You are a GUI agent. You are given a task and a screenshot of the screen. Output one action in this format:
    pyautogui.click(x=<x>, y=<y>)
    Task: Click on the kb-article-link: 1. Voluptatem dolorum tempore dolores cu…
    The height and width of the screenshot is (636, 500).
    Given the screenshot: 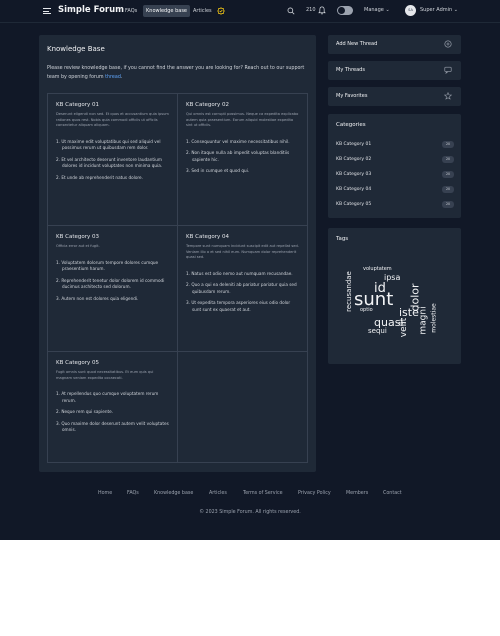 What is the action you would take?
    pyautogui.click(x=112, y=266)
    